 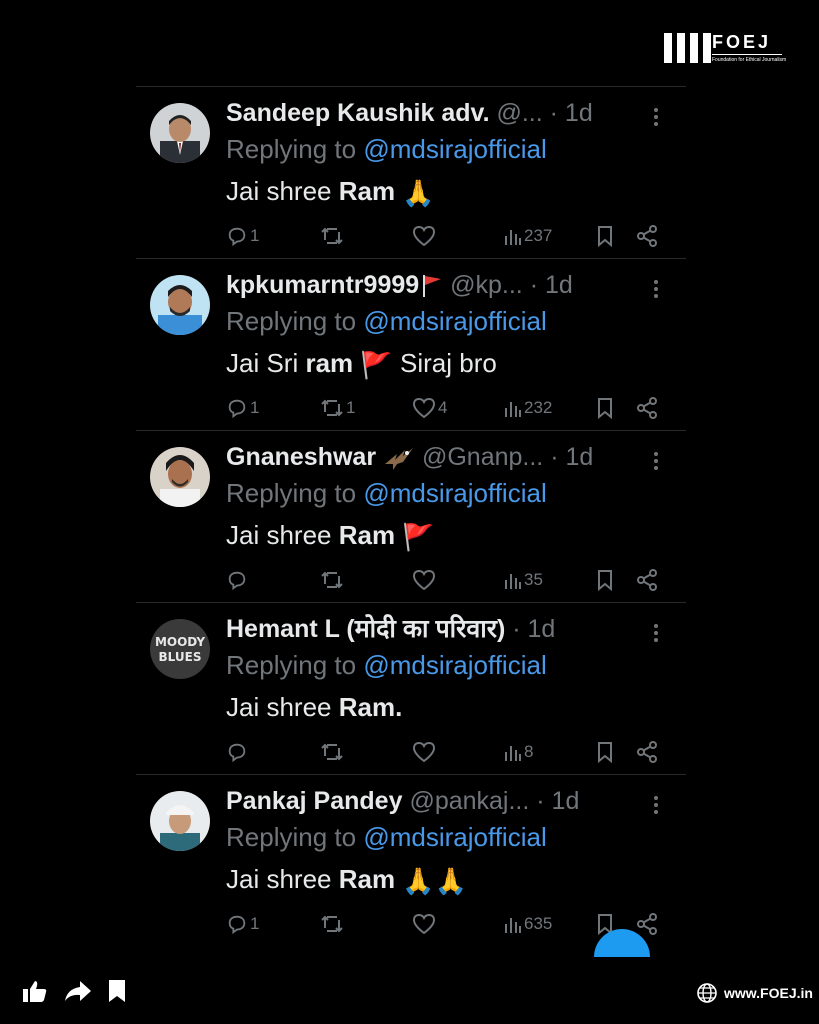 I want to click on website-footer: www.FOEJ.in, so click(x=754, y=993).